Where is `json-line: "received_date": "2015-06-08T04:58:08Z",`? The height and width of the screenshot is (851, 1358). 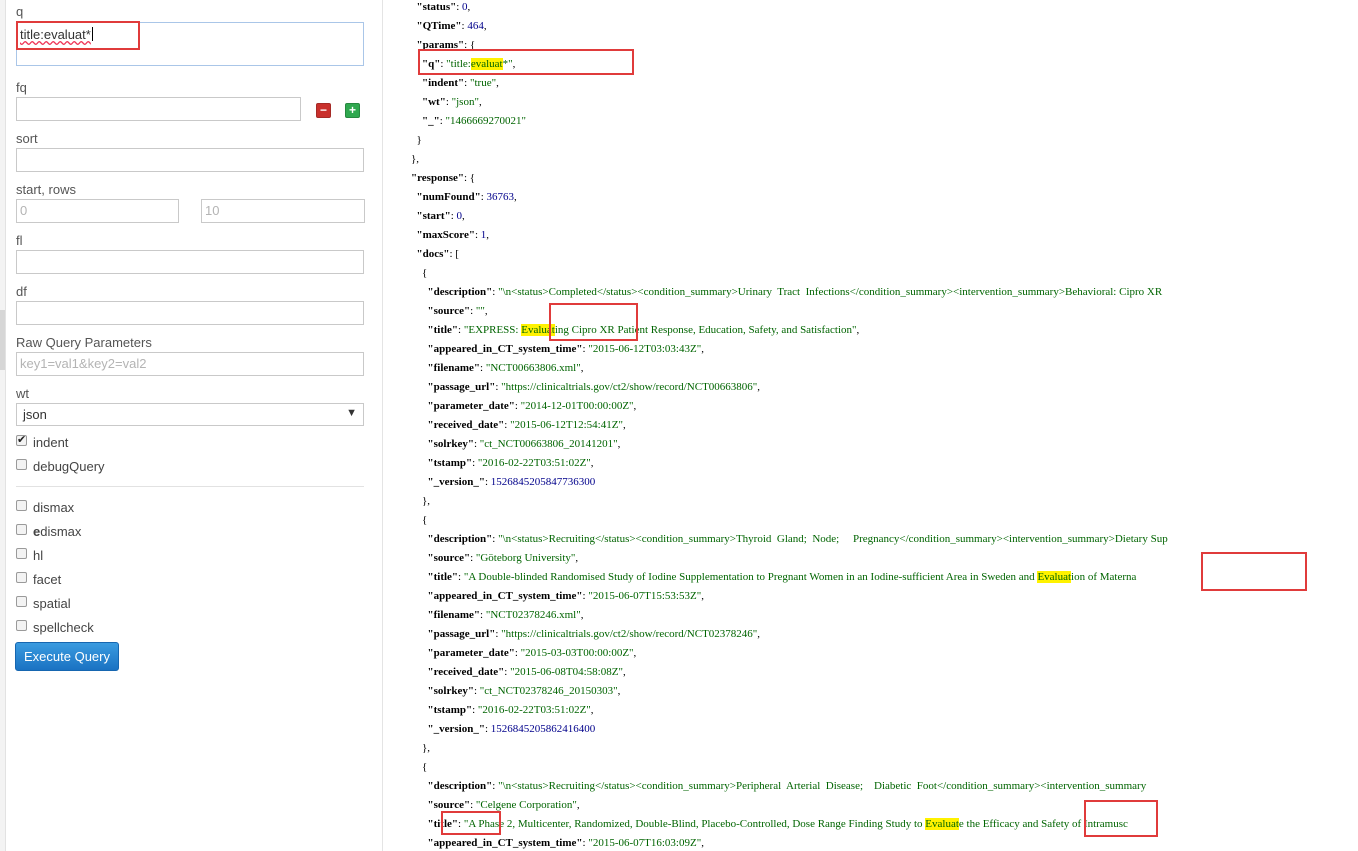 json-line: "received_date": "2015-06-08T04:58:08Z", is located at coordinates (526, 672).